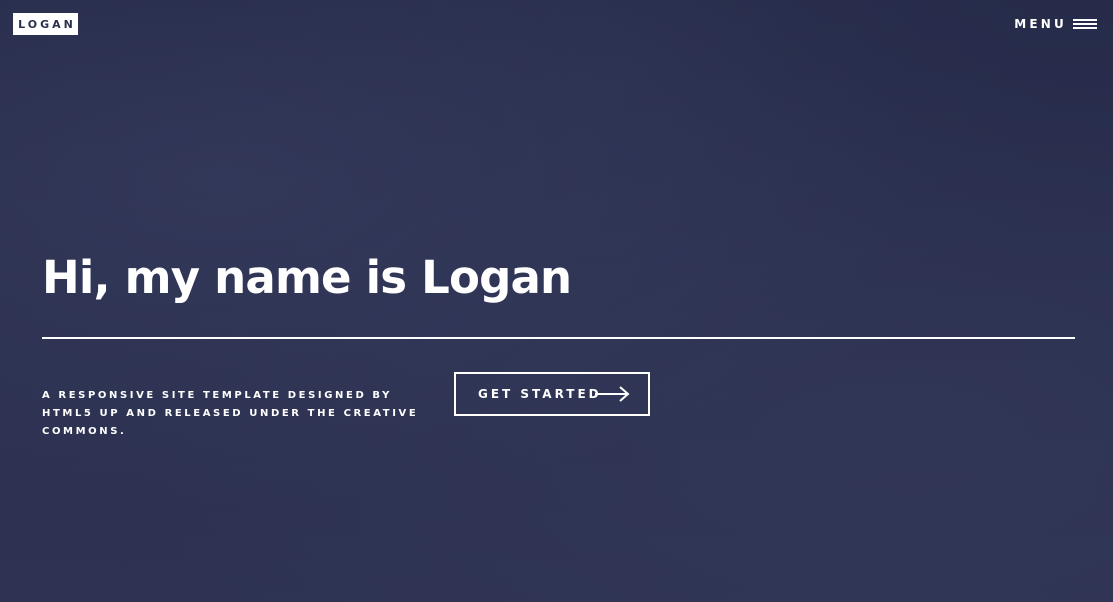 The height and width of the screenshot is (602, 1113). I want to click on logo: LOGAN, so click(45, 24).